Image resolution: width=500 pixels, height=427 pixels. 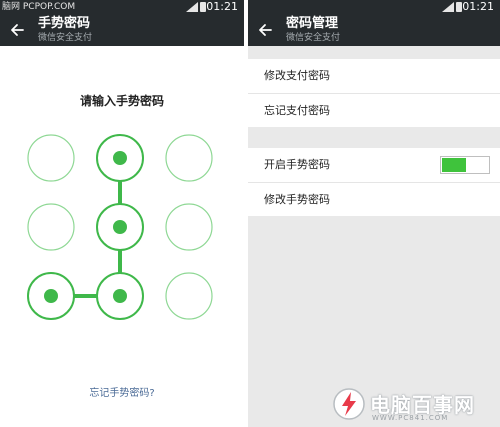 What do you see at coordinates (313, 38) in the screenshot?
I see `page-subtitle: 微信安全支付` at bounding box center [313, 38].